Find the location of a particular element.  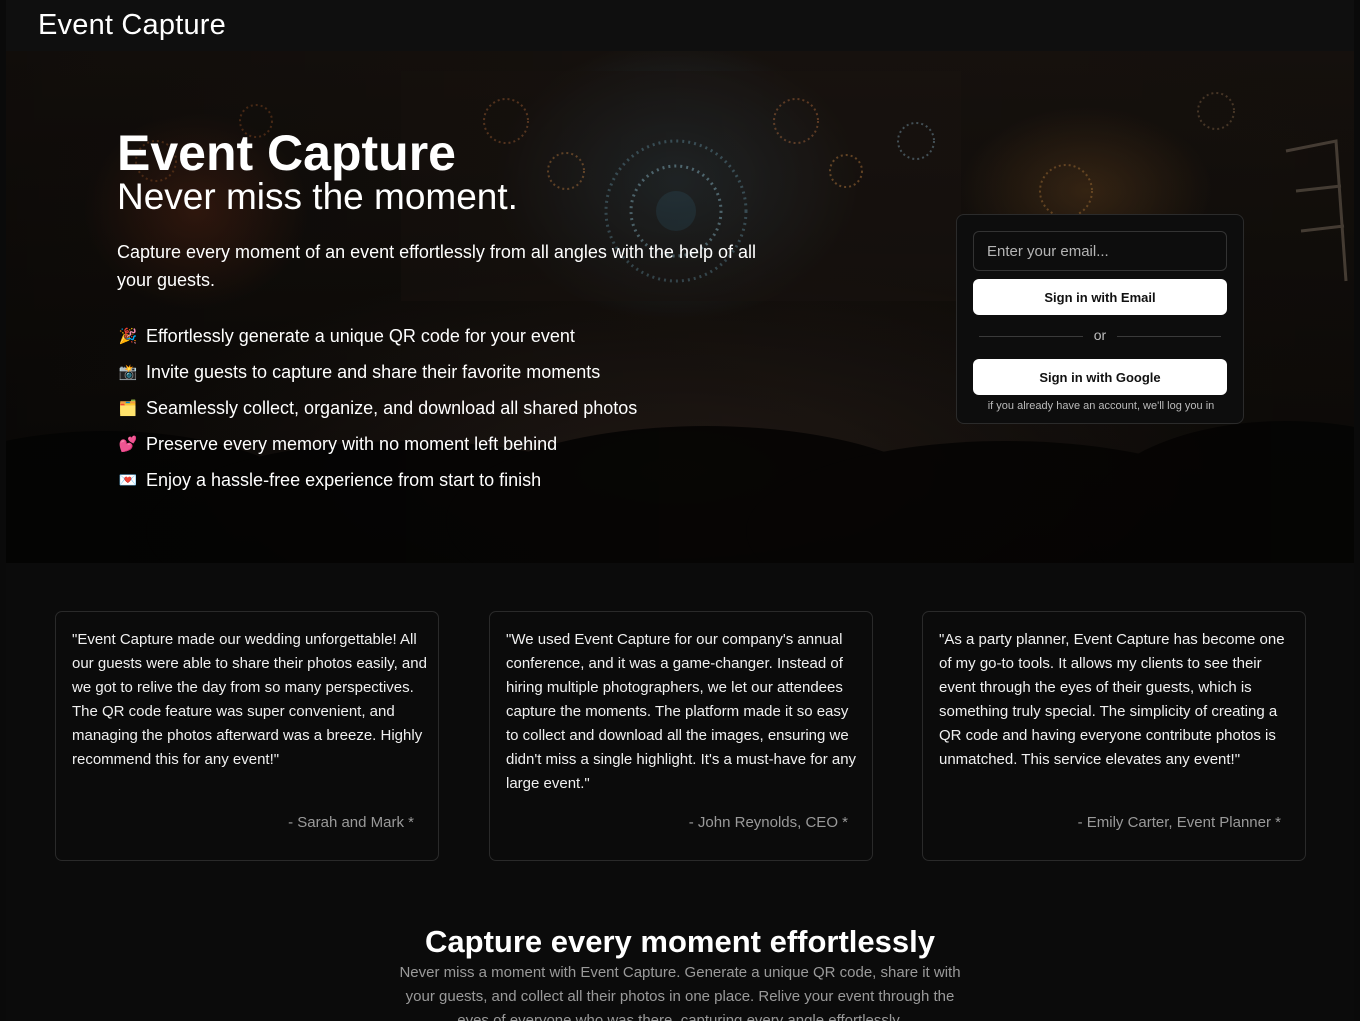

party-popper-icon: 🎉 is located at coordinates (128, 336).